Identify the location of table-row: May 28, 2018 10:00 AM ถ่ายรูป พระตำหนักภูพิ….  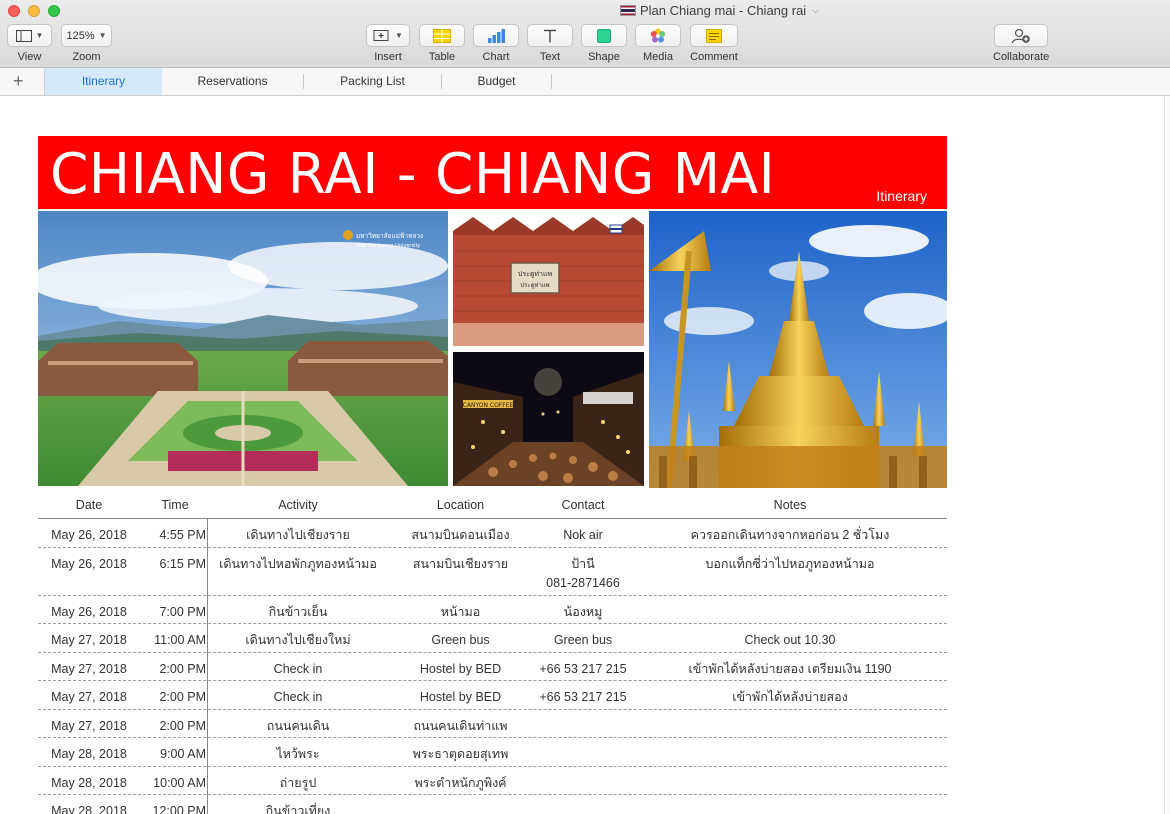
(492, 781).